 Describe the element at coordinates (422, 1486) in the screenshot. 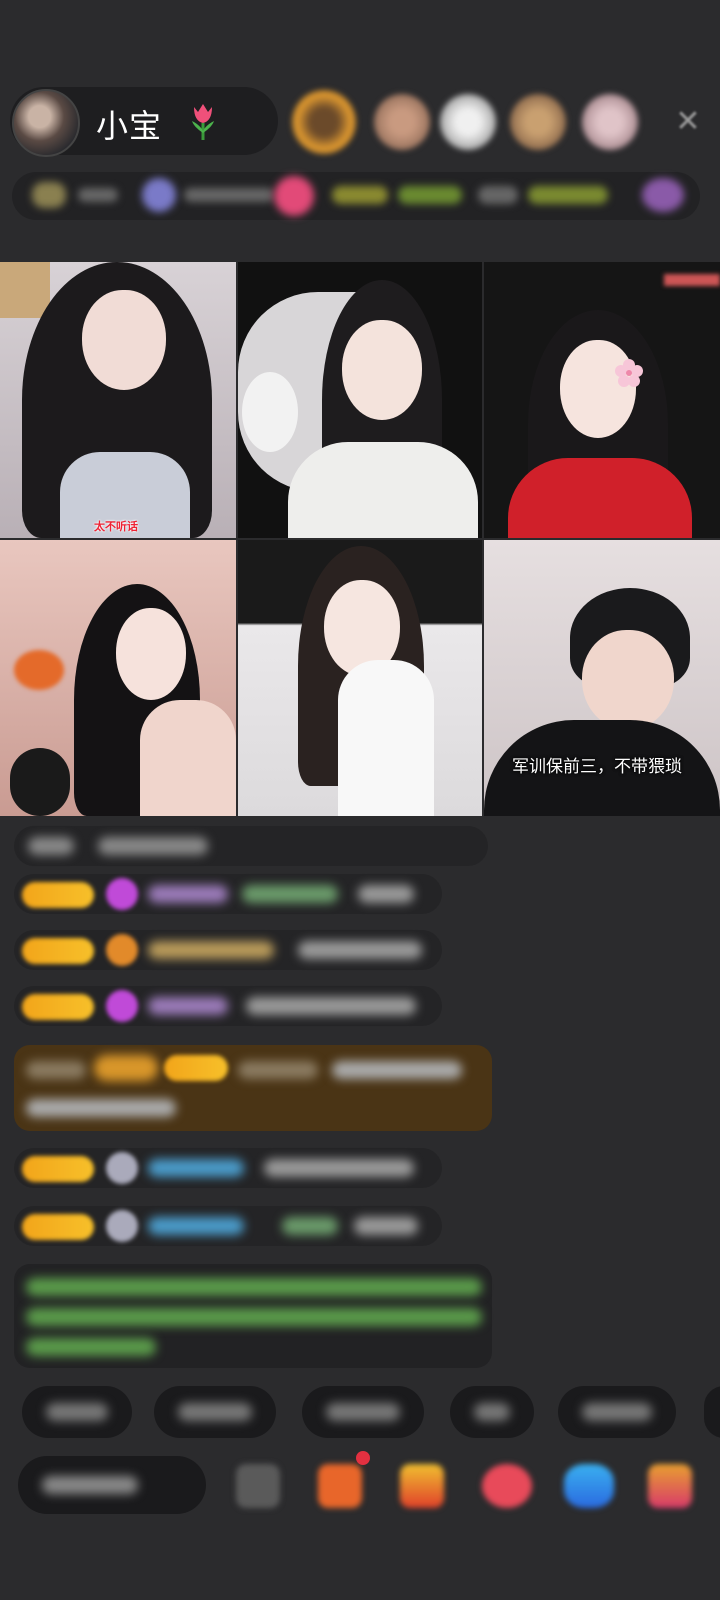

I see `gift-box-icon` at that location.